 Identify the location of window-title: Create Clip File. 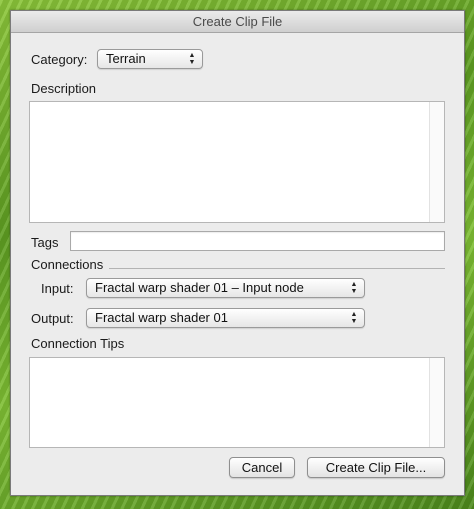
(237, 22).